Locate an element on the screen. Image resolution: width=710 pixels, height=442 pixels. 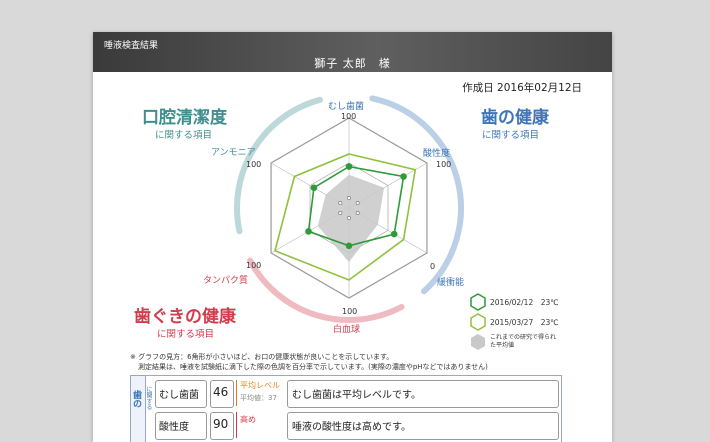
legend-series-2: 2015/03/27 23℃ is located at coordinates (524, 322).